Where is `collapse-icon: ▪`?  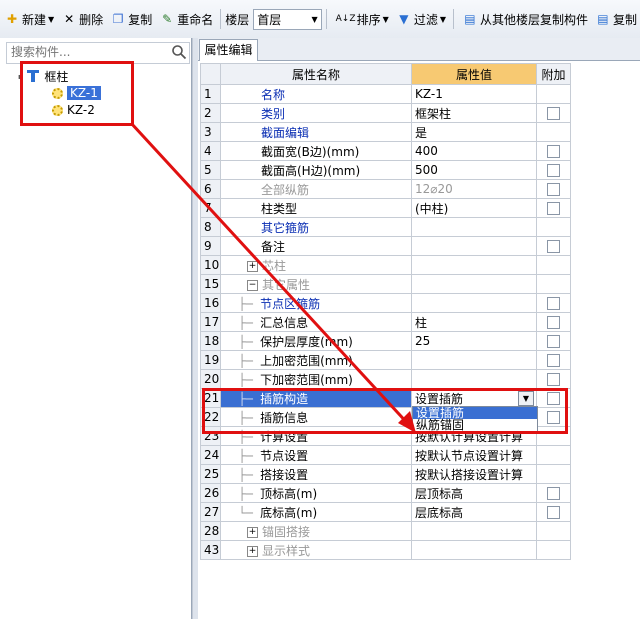
collapse-icon: ▪ is located at coordinates (20, 76).